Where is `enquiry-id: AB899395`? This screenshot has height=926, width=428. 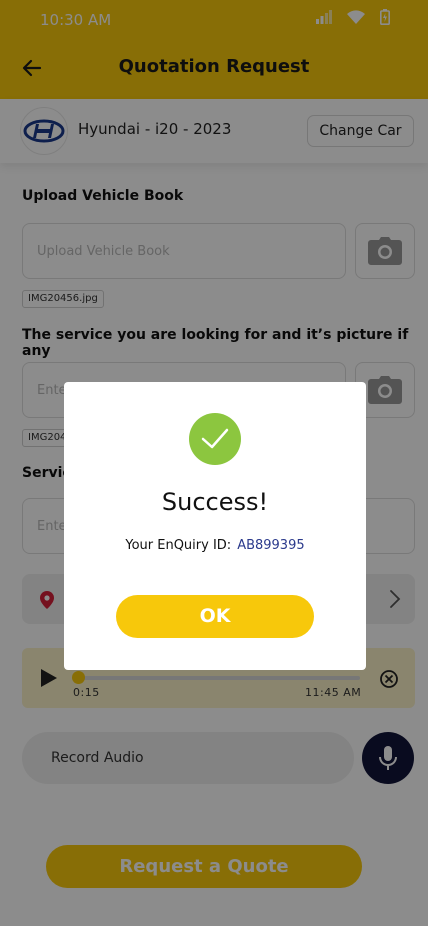 enquiry-id: AB899395 is located at coordinates (271, 545).